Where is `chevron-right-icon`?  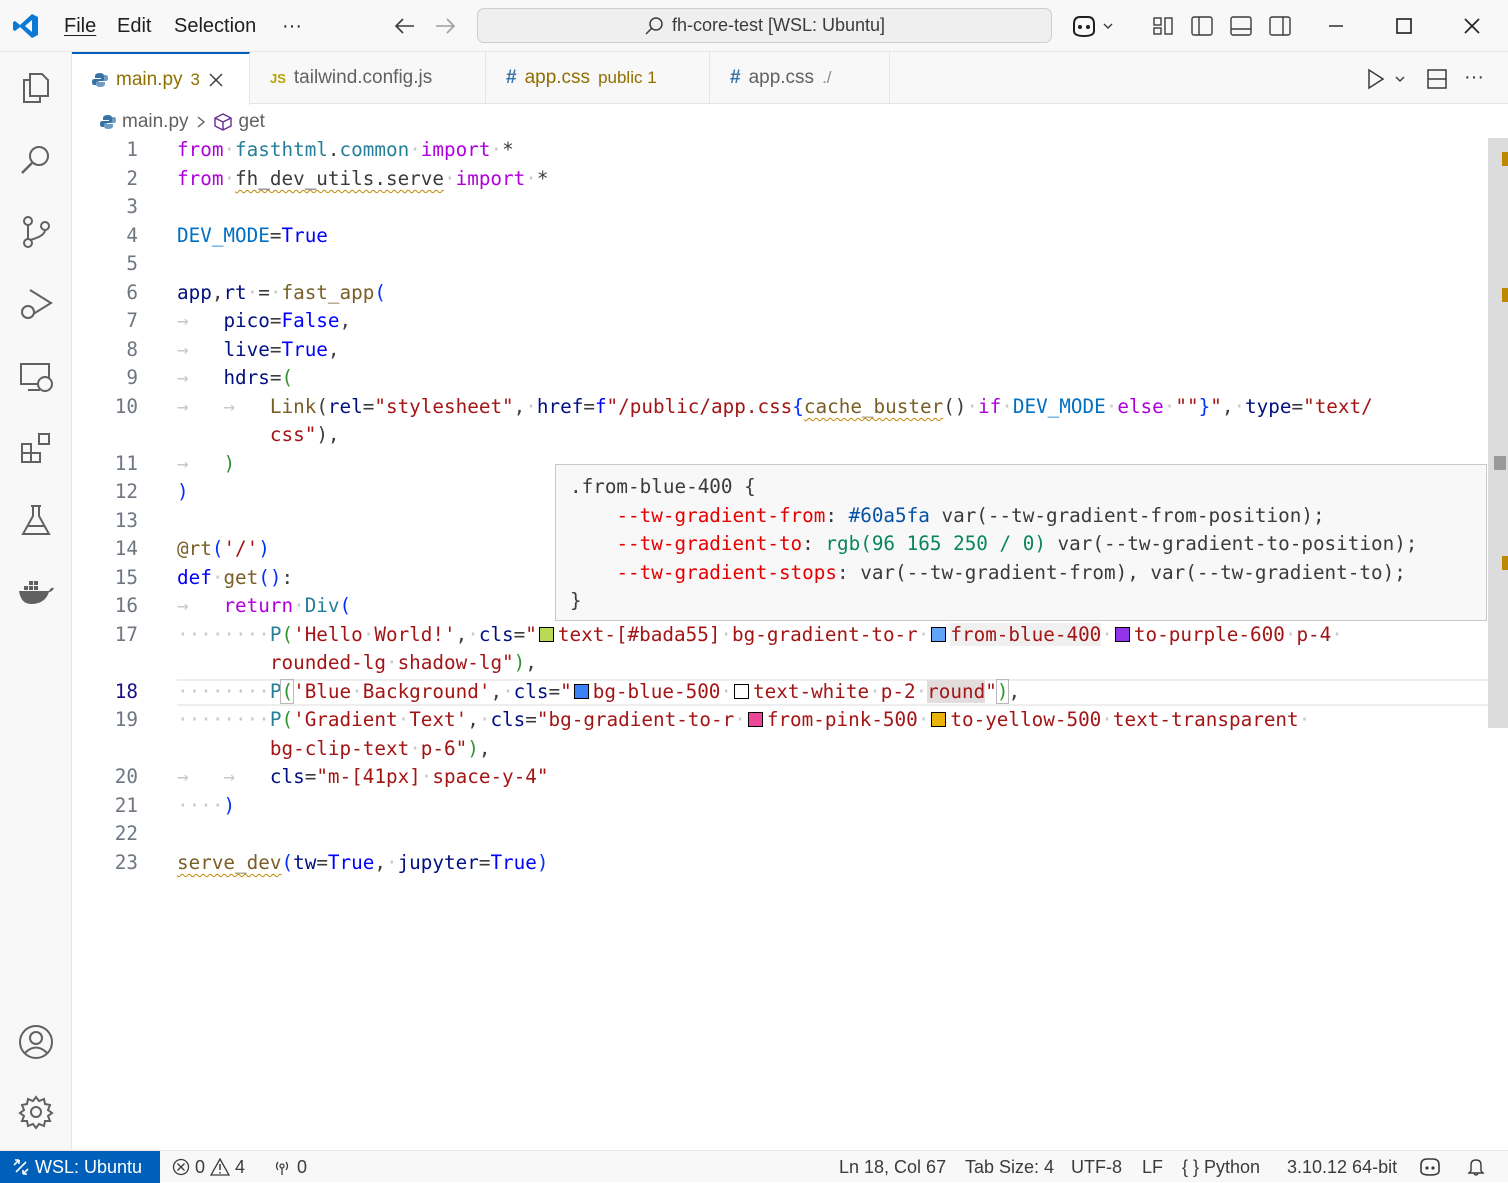 chevron-right-icon is located at coordinates (201, 122).